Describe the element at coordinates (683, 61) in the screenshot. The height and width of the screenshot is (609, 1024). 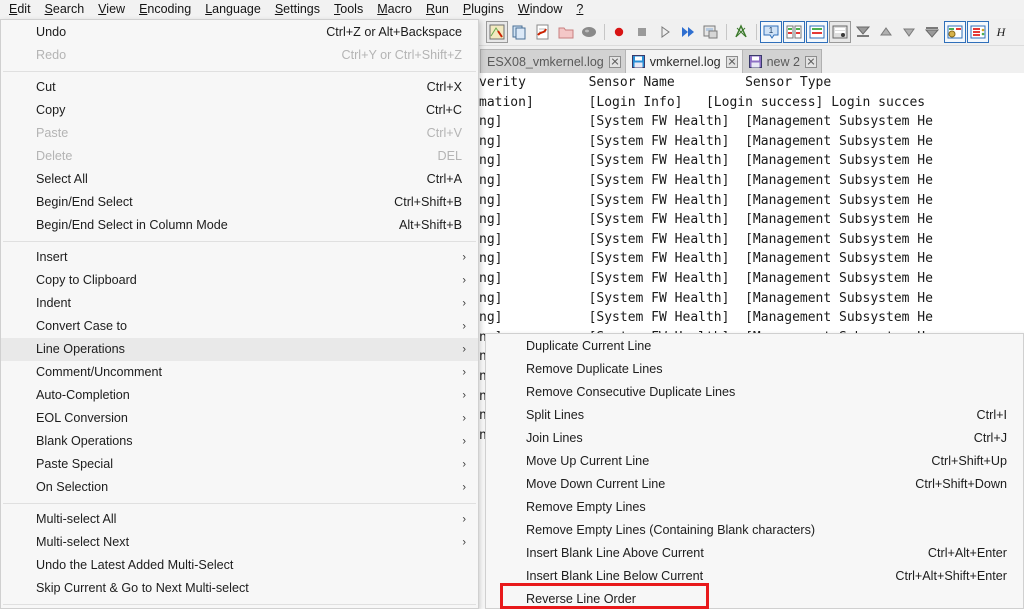
I see `document-tab-1: vmkernel.log` at that location.